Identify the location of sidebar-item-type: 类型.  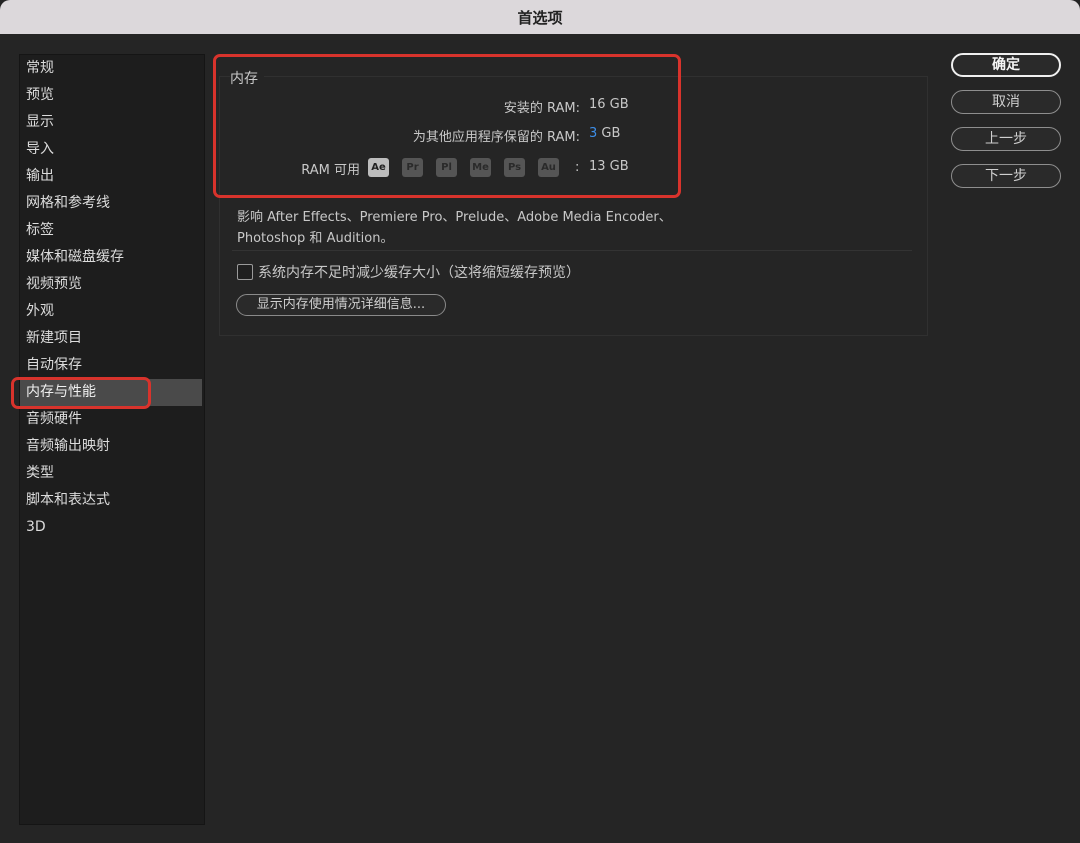
(111, 473).